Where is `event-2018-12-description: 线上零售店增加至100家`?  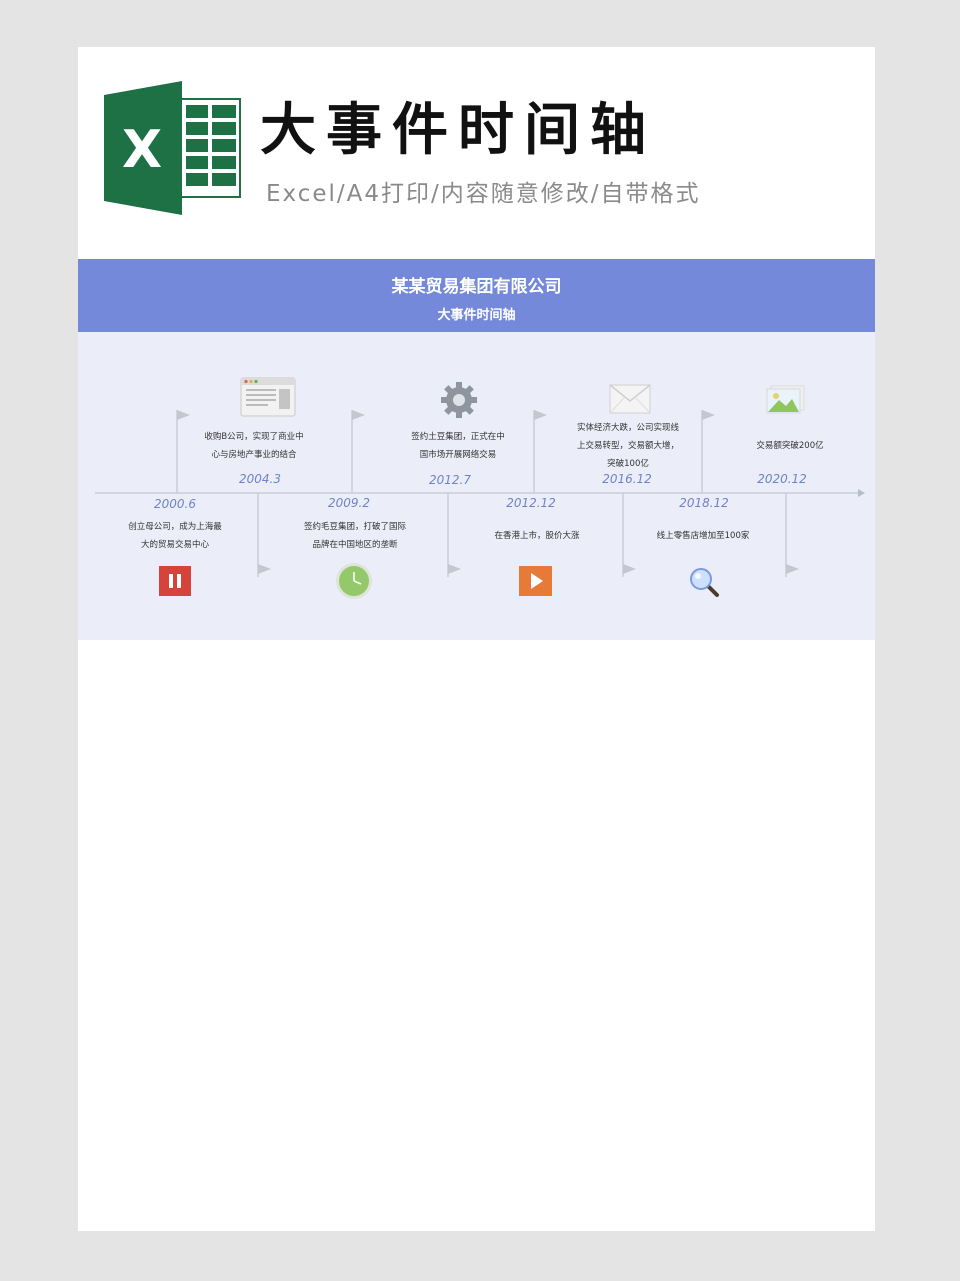 event-2018-12-description: 线上零售店增加至100家 is located at coordinates (703, 536).